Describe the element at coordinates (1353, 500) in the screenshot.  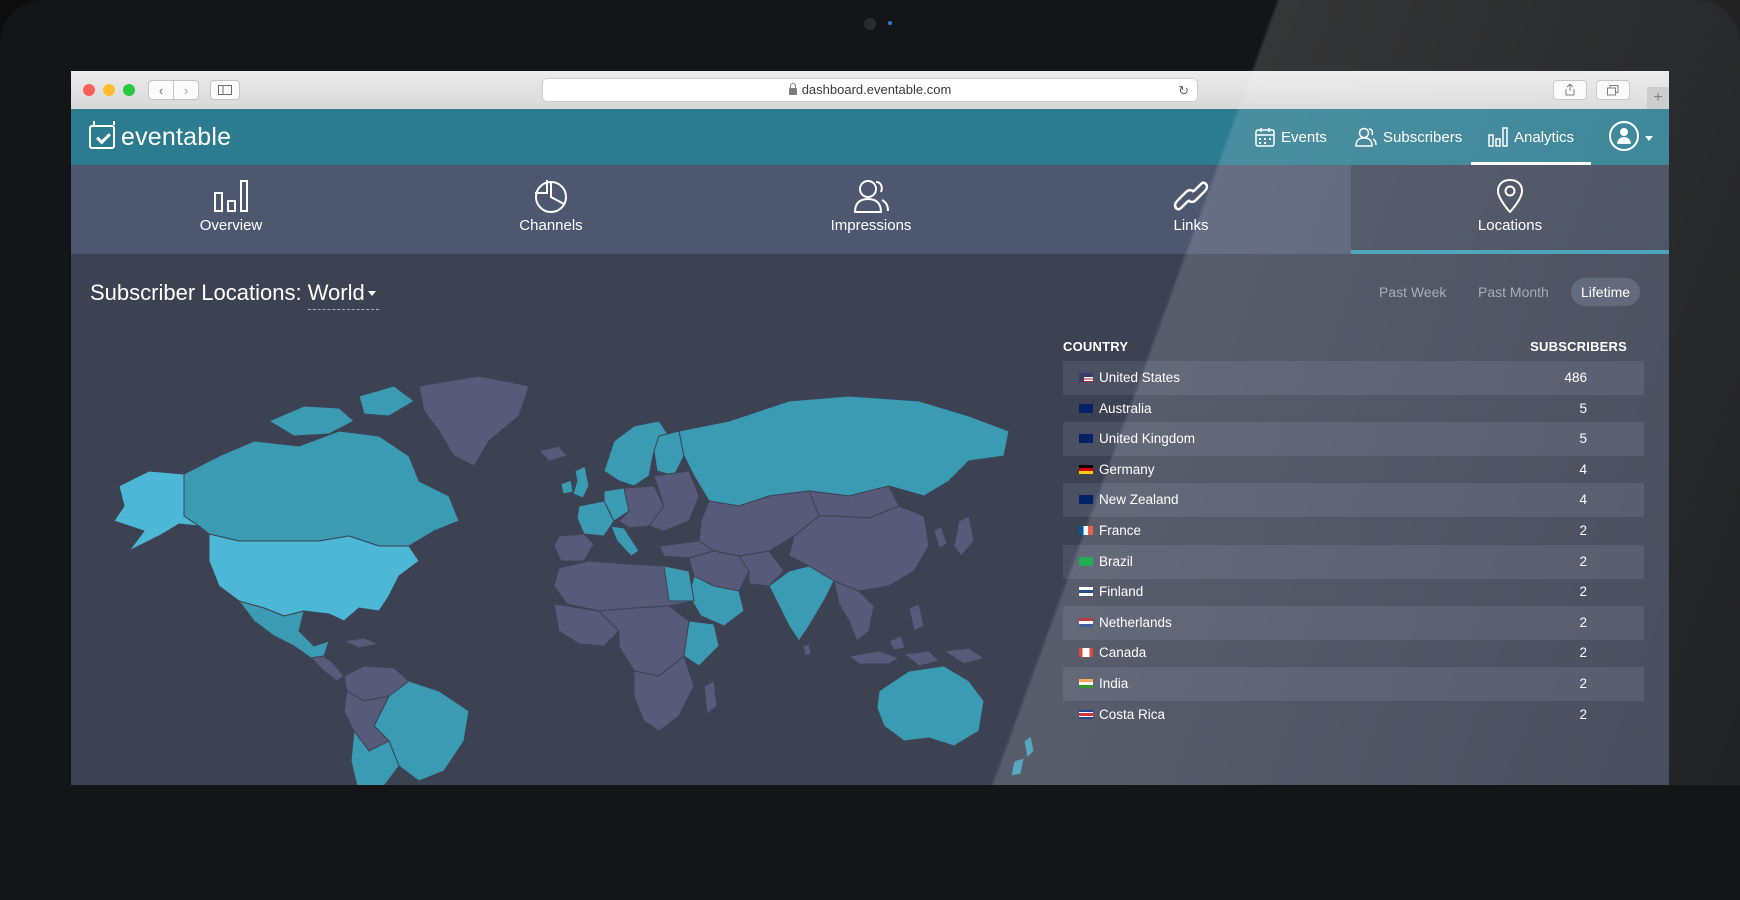
I see `table-row: New Zealand 4` at that location.